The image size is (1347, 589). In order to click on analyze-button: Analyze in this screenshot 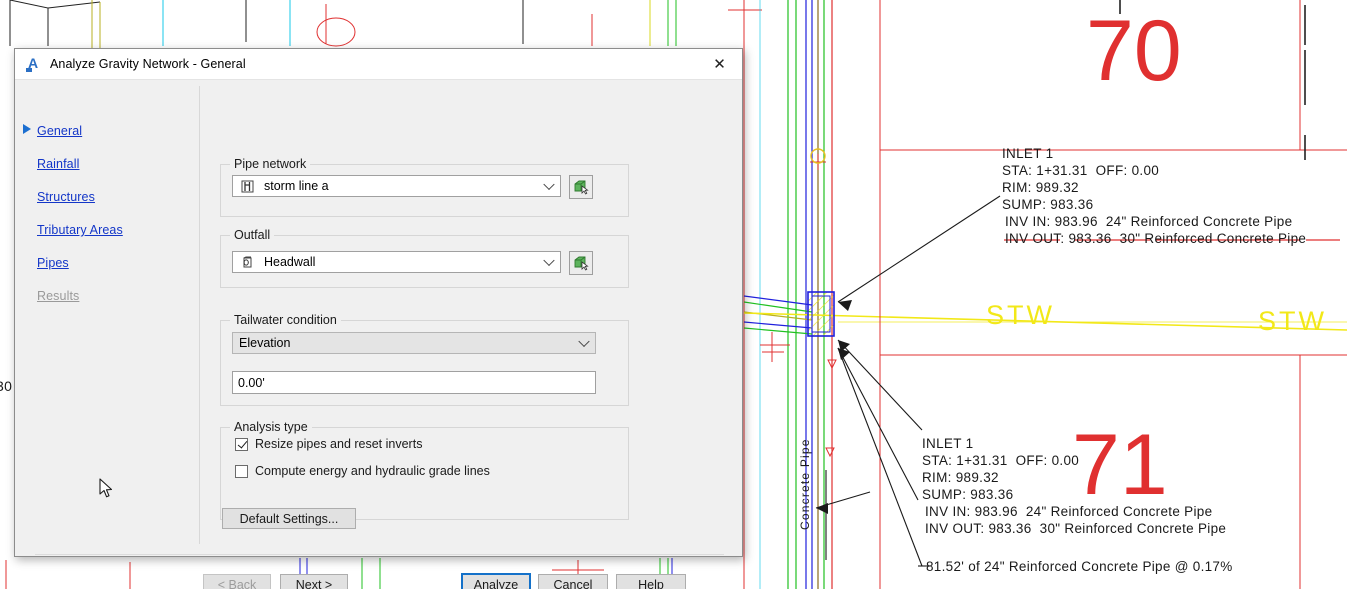, I will do `click(496, 581)`.